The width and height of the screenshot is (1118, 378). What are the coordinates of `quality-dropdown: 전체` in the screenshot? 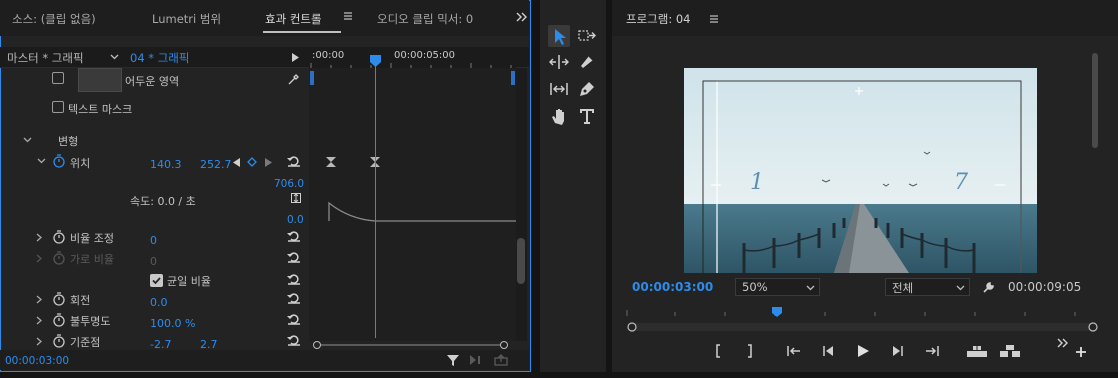 It's located at (927, 287).